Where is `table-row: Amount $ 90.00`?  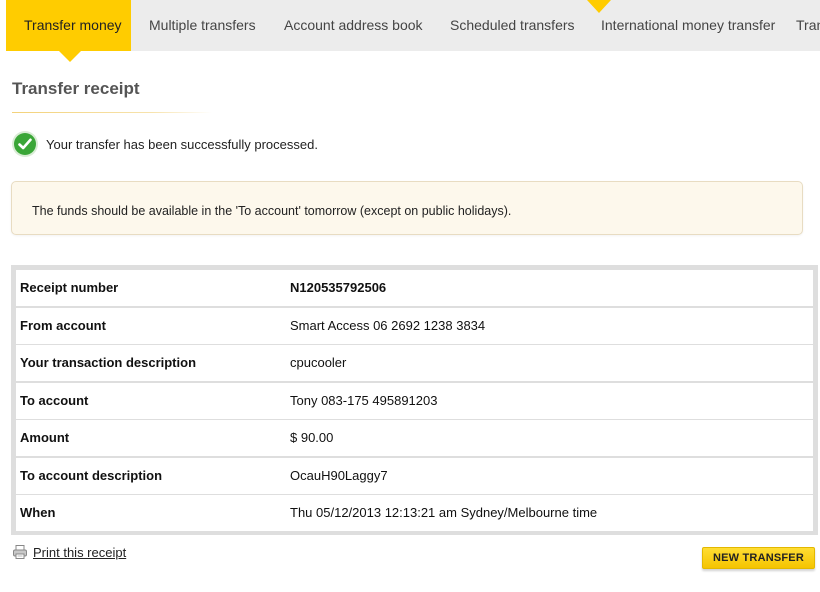
table-row: Amount $ 90.00 is located at coordinates (414, 438).